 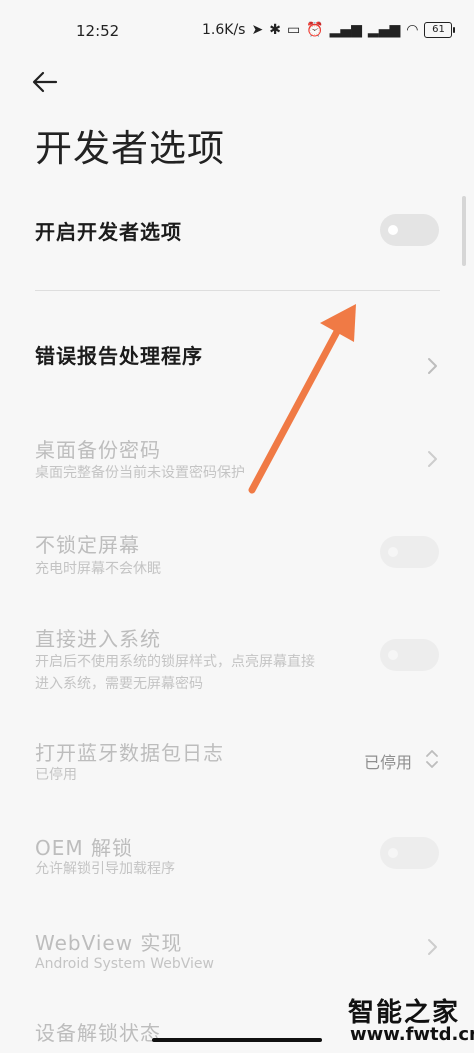 I want to click on battery-icon: 61, so click(x=440, y=30).